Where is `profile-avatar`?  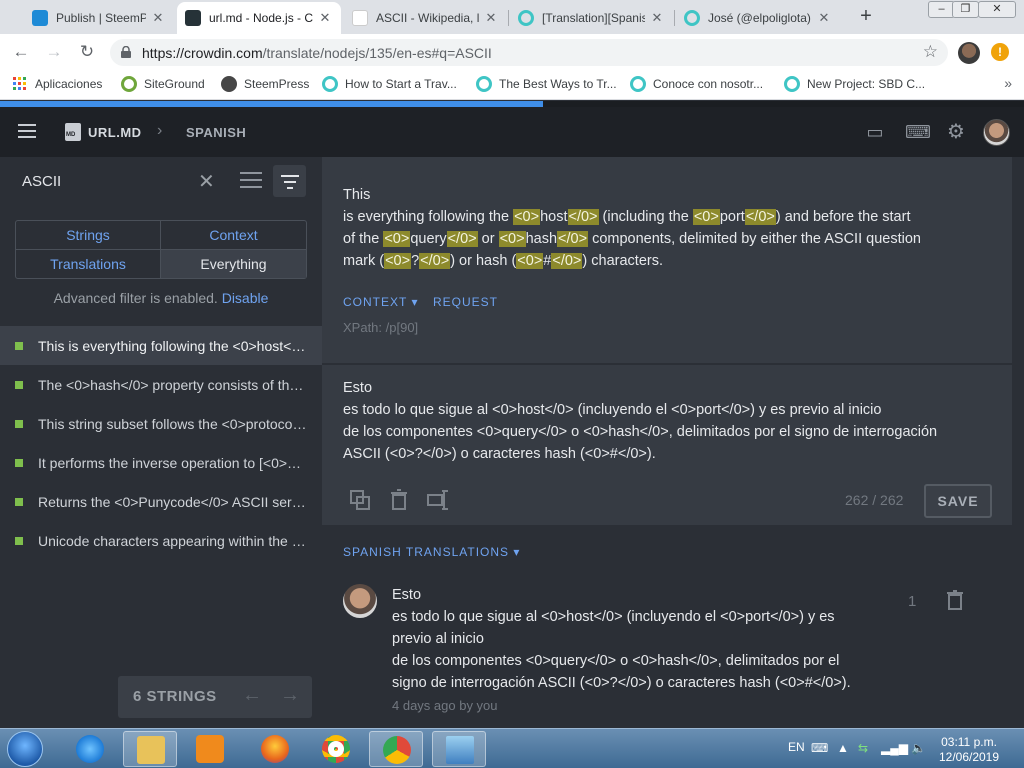 profile-avatar is located at coordinates (969, 53).